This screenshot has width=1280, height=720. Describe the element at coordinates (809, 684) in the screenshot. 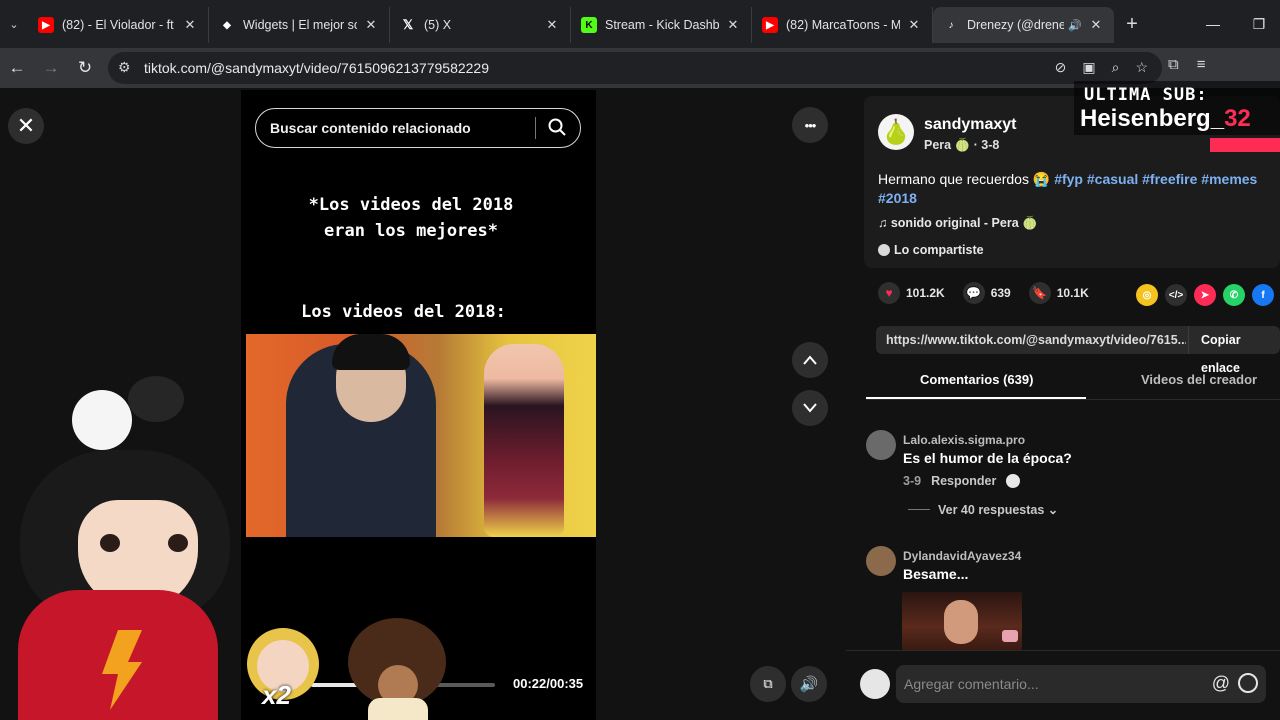

I see `volume-icon: 🔊` at that location.